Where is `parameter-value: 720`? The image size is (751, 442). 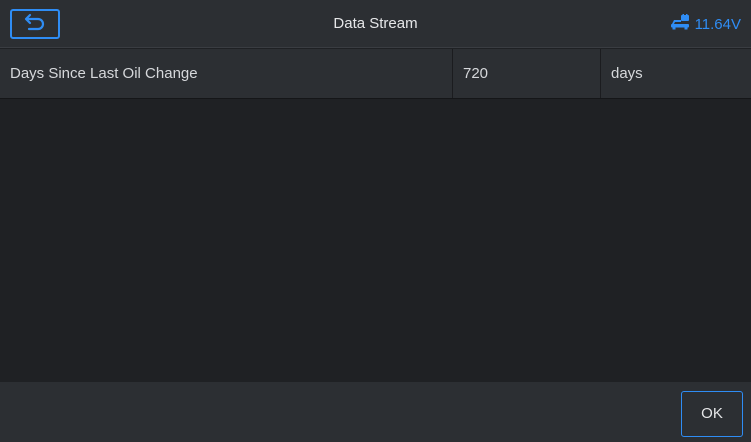
parameter-value: 720 is located at coordinates (526, 73).